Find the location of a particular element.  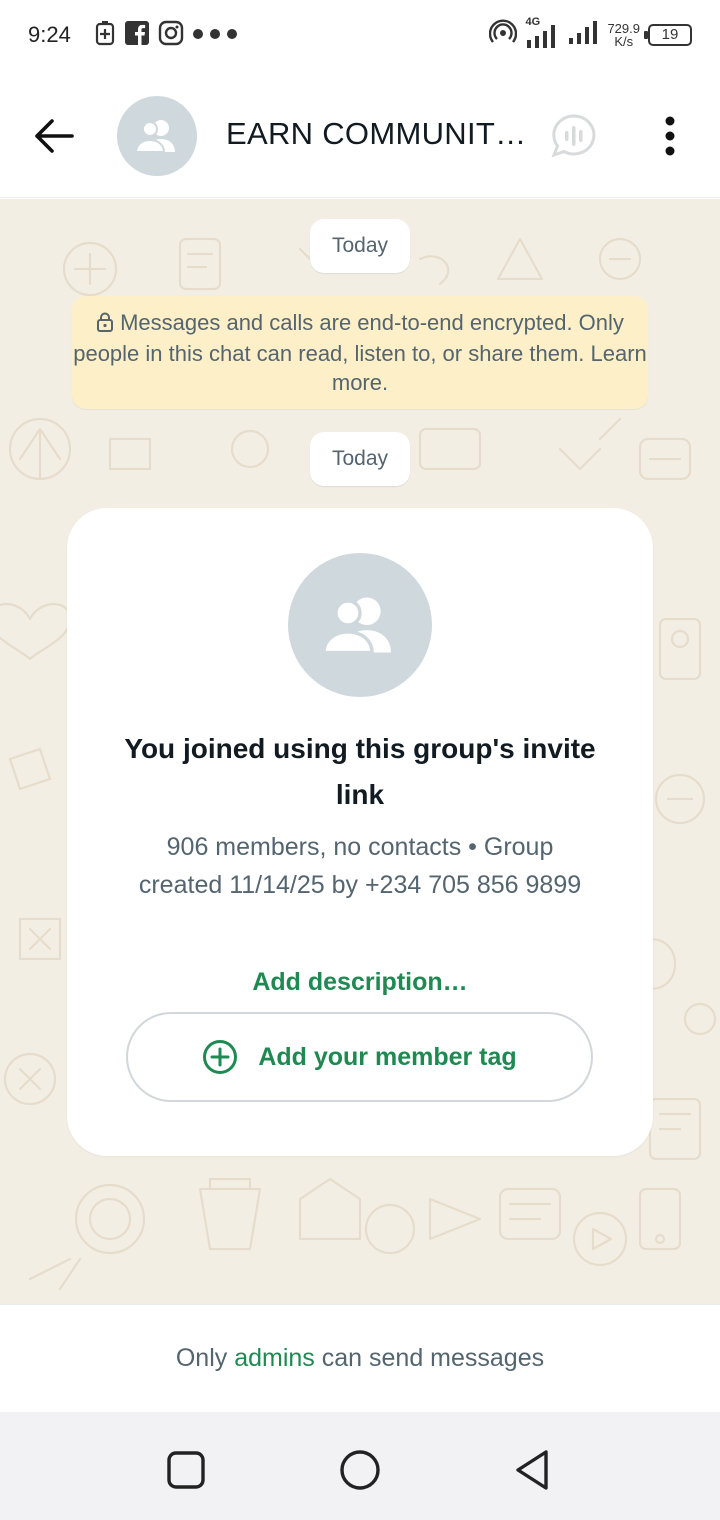

triangle-back-icon is located at coordinates (532, 1470).